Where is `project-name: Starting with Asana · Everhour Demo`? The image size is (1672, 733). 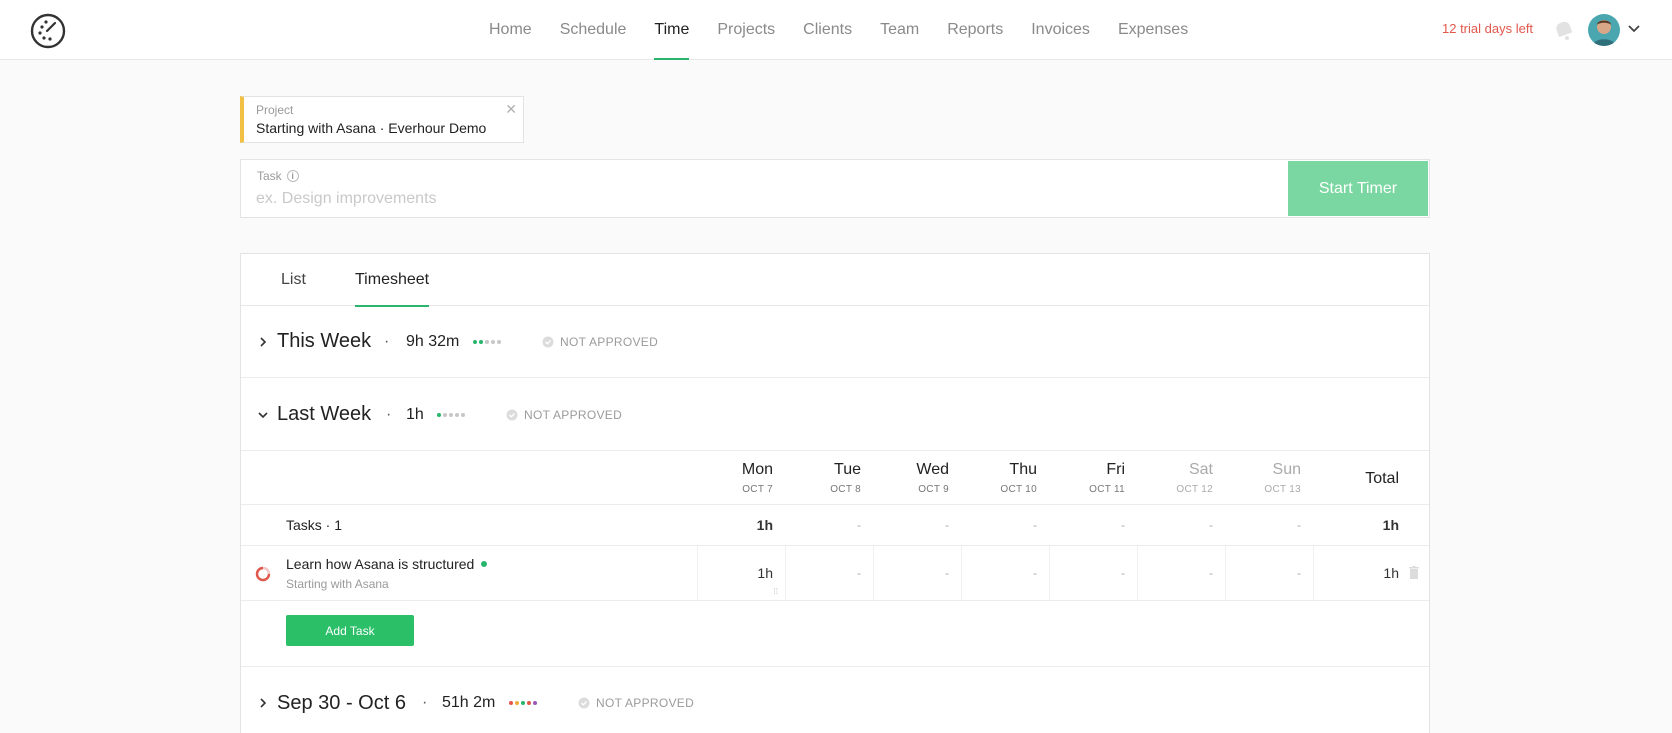 project-name: Starting with Asana · Everhour Demo is located at coordinates (371, 128).